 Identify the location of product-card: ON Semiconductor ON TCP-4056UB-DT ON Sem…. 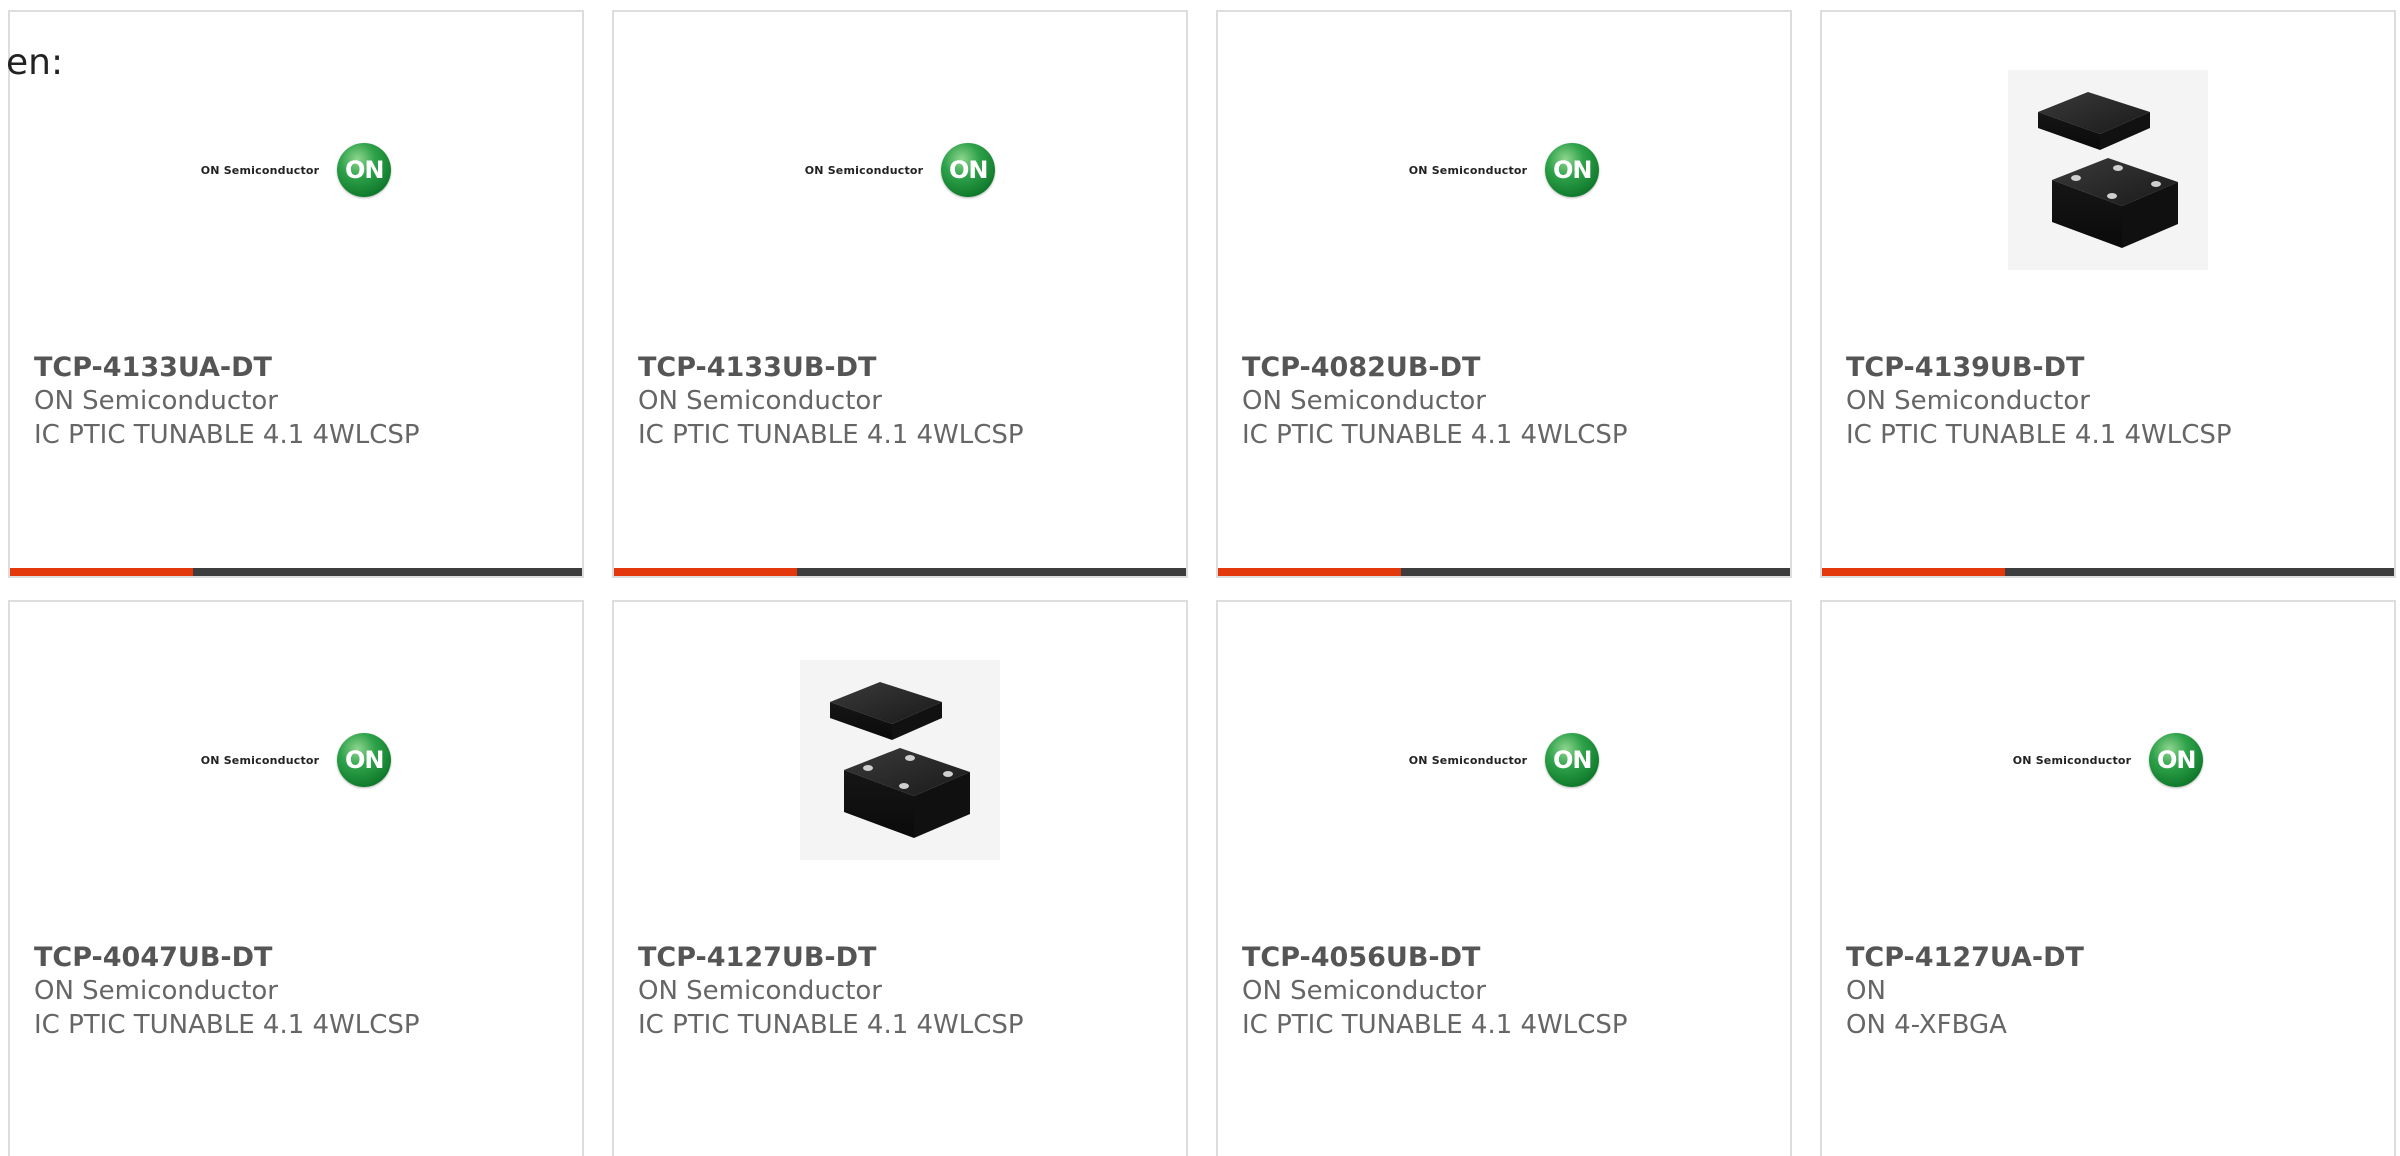
(1504, 878).